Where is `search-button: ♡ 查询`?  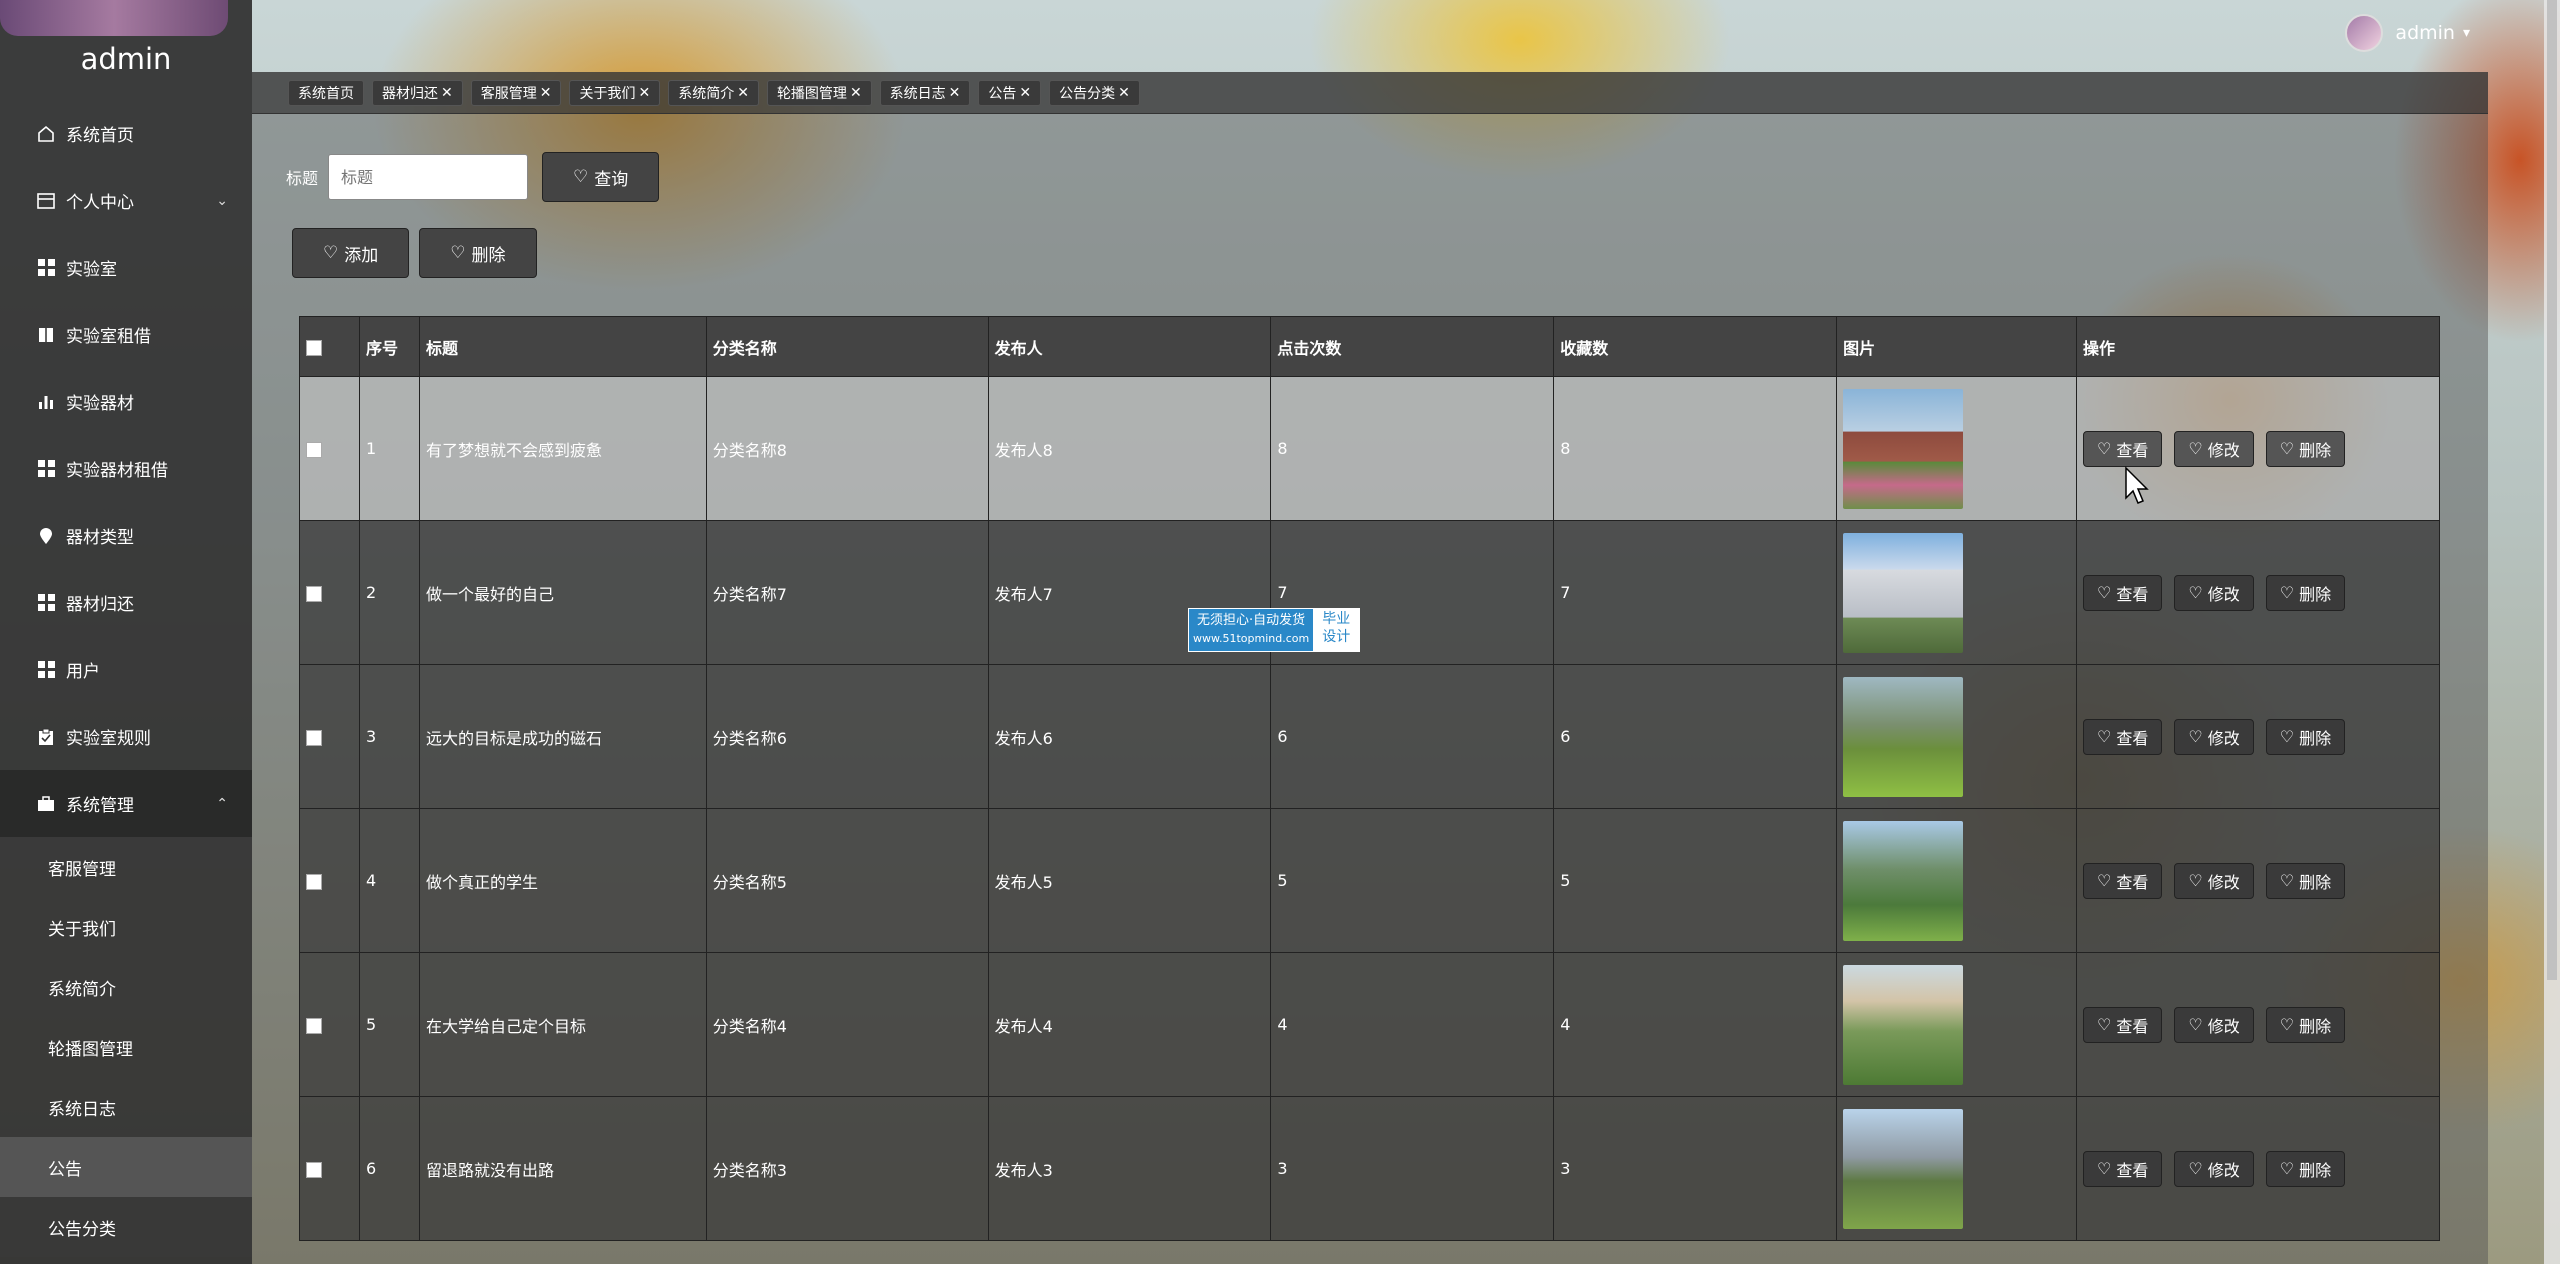
search-button: ♡ 查询 is located at coordinates (601, 177).